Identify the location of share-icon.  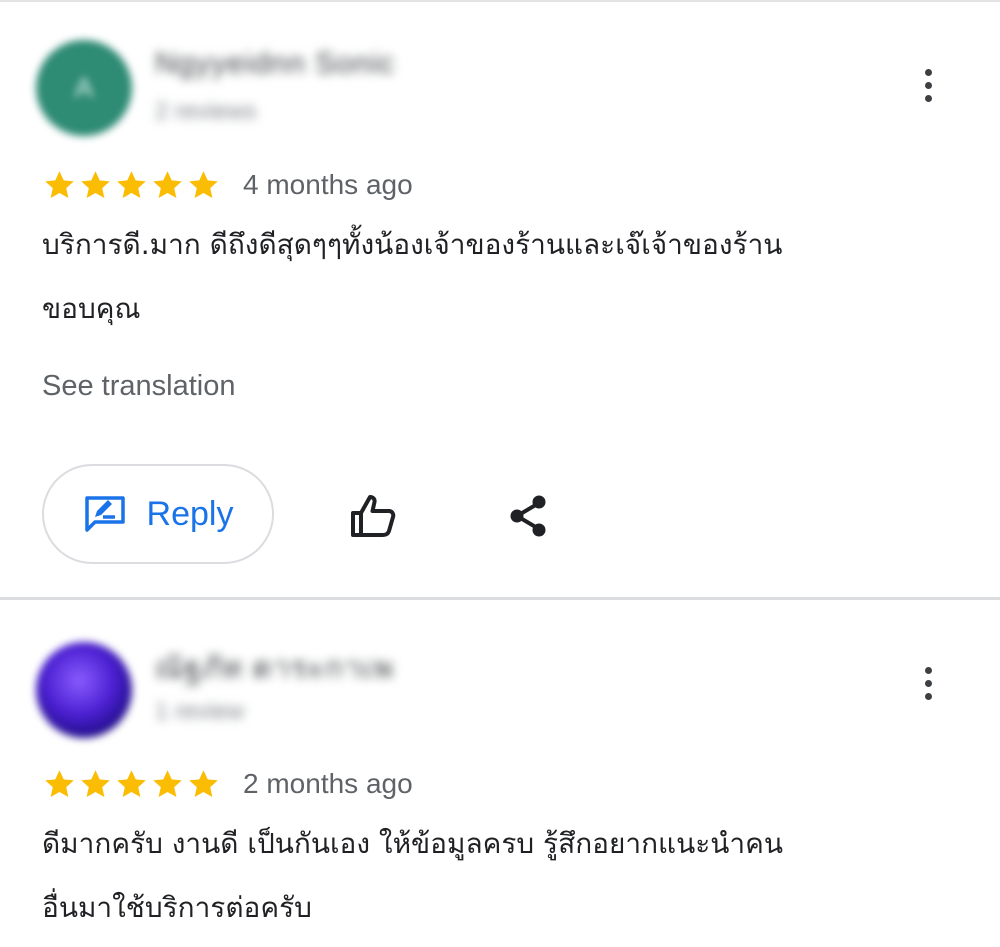
(528, 516).